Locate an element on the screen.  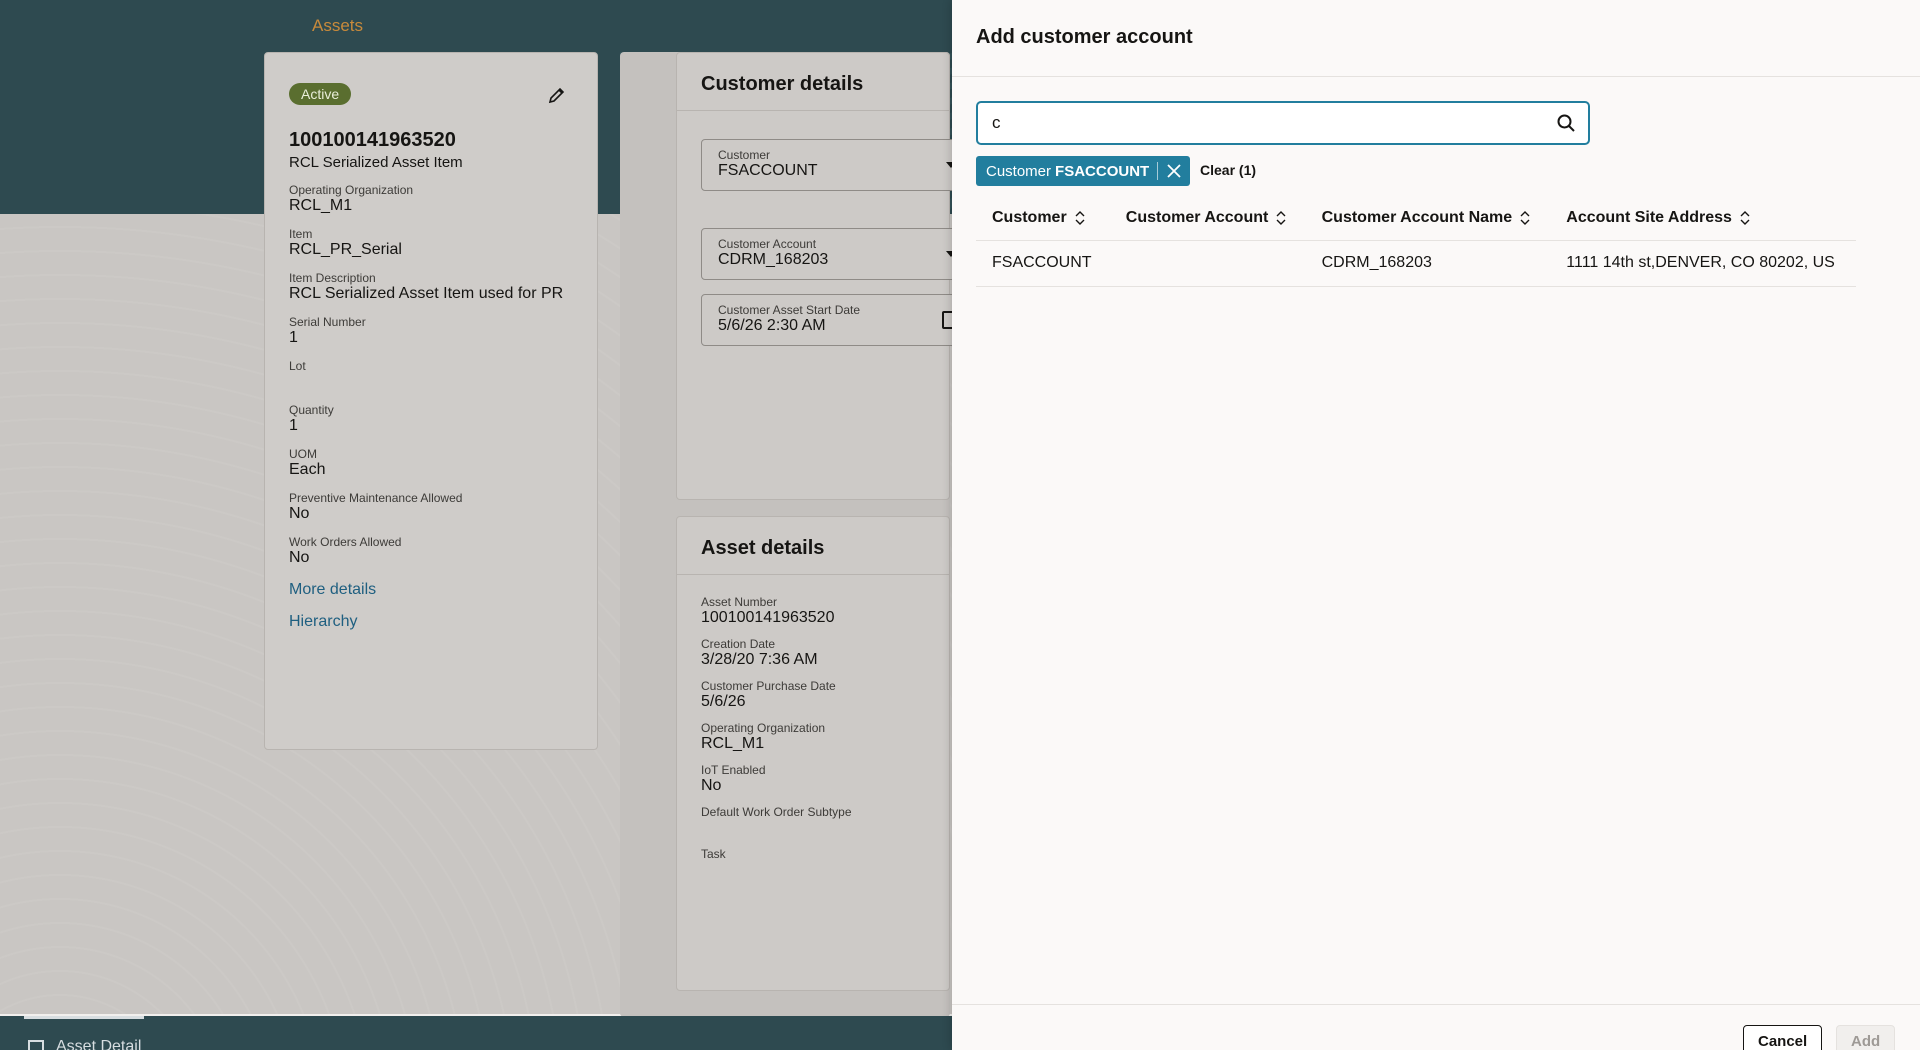
asset-item-subtitle: RCL Serialized Asset Item is located at coordinates (376, 162).